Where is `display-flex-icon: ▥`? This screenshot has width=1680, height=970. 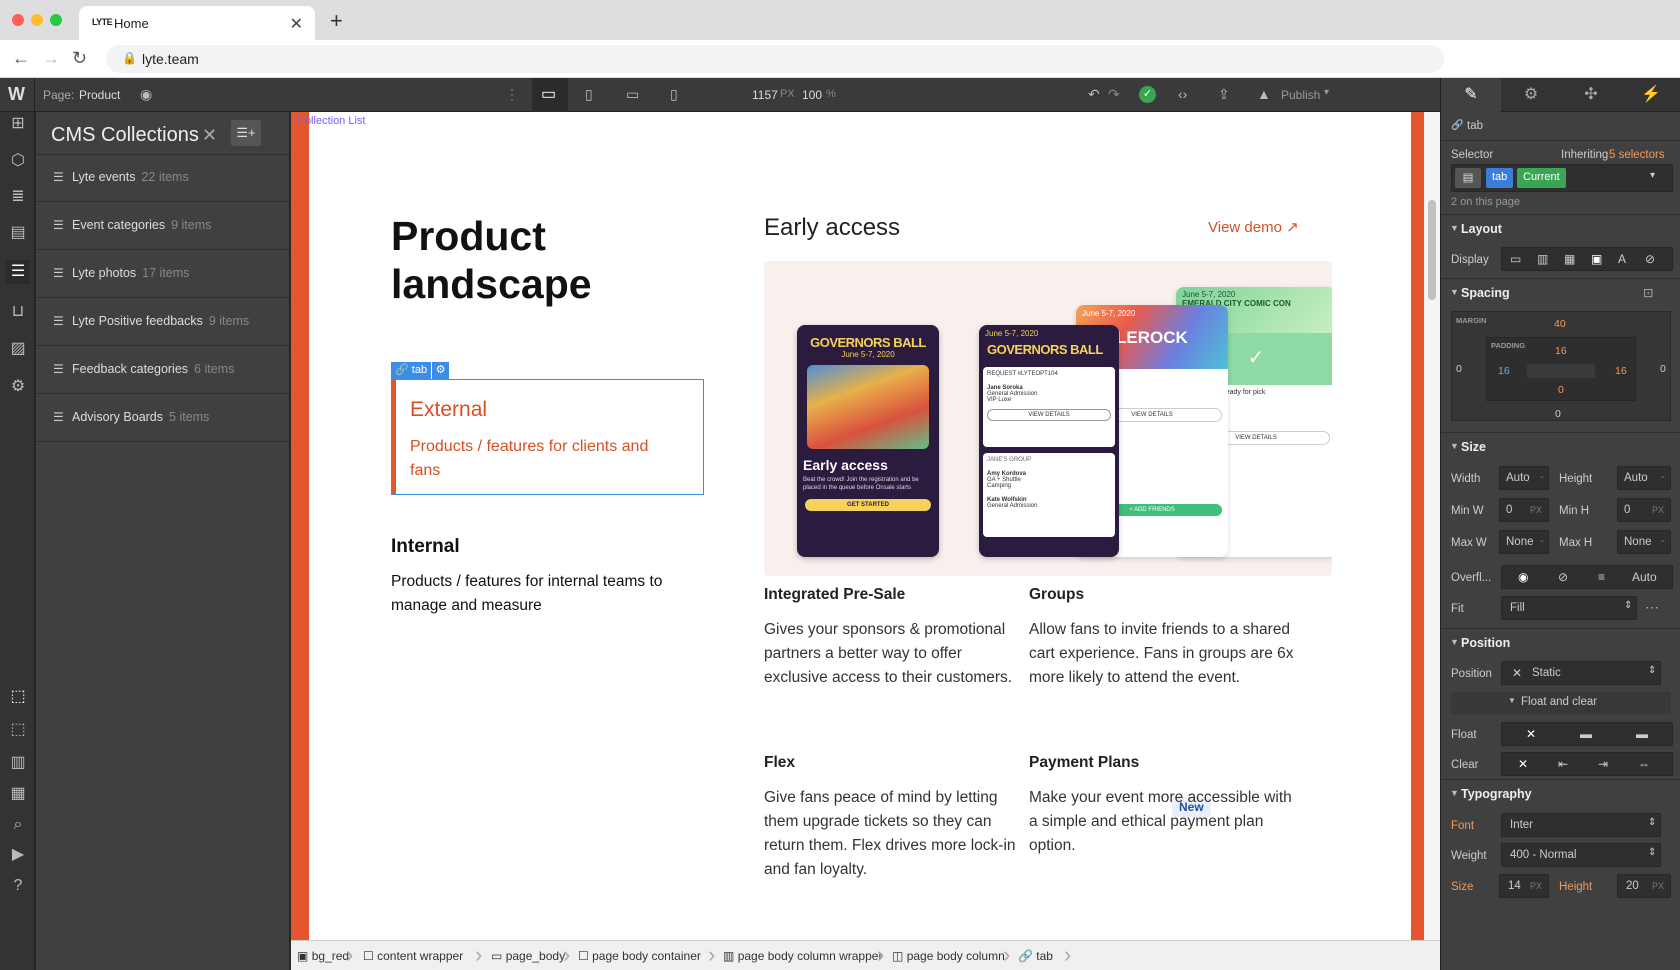 display-flex-icon: ▥ is located at coordinates (1542, 259).